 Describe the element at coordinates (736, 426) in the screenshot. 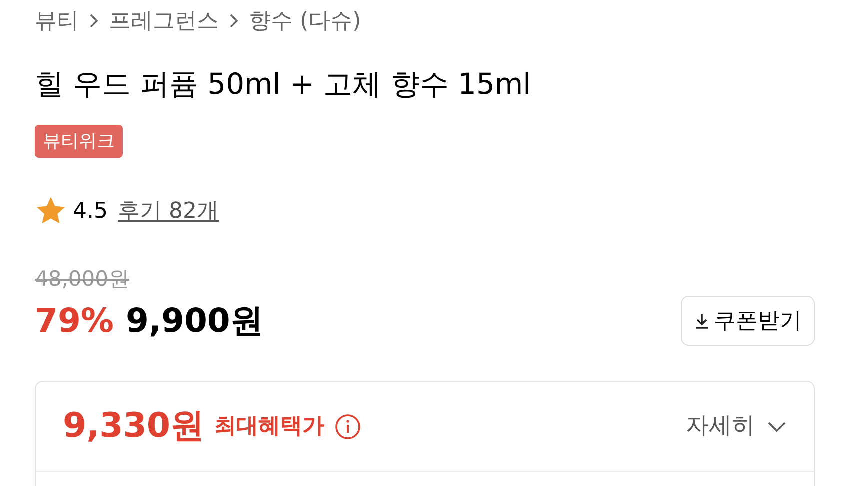

I see `details-toggle: 자세히` at that location.